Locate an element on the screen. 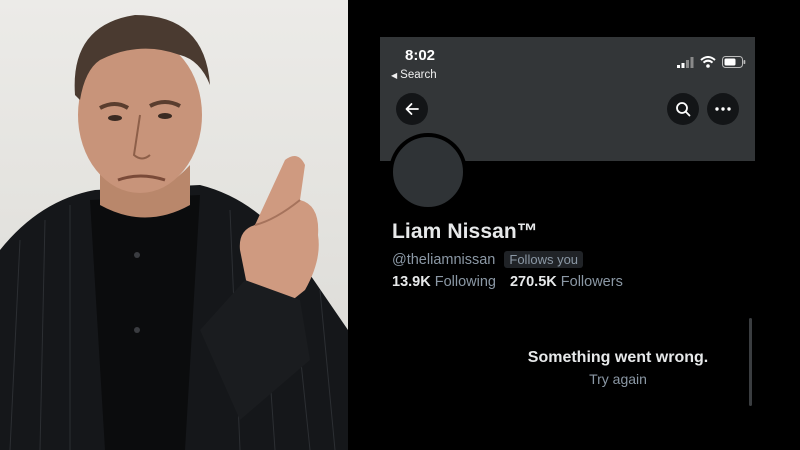 The image size is (800, 450). follows-you-badge: Follows you is located at coordinates (544, 259).